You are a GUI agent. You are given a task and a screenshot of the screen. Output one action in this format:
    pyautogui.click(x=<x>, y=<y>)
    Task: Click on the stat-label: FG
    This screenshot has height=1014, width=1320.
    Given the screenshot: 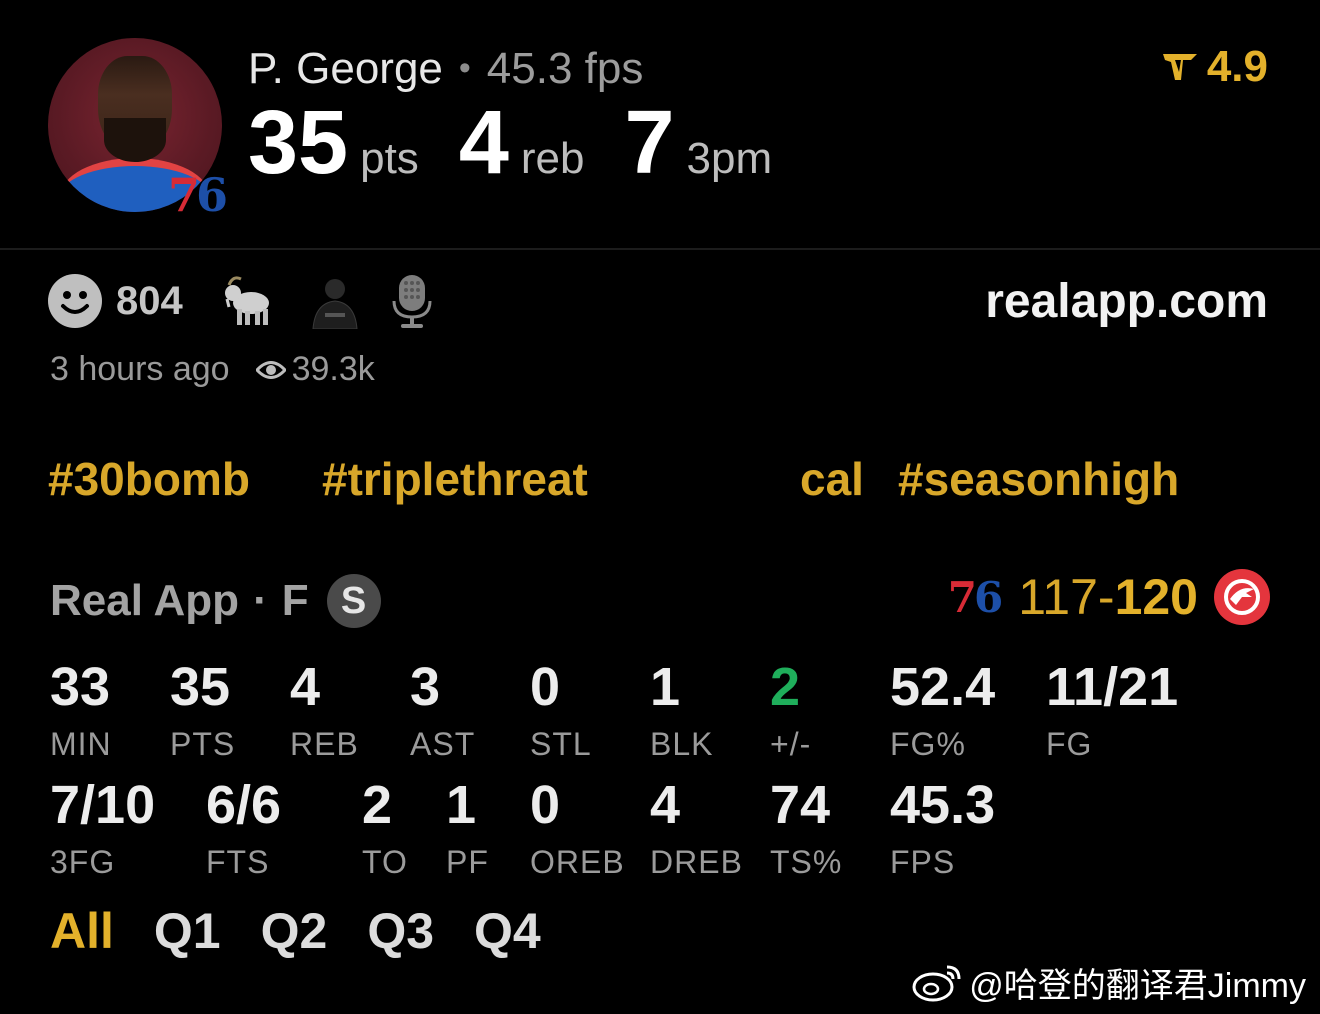 What is the action you would take?
    pyautogui.click(x=1069, y=744)
    